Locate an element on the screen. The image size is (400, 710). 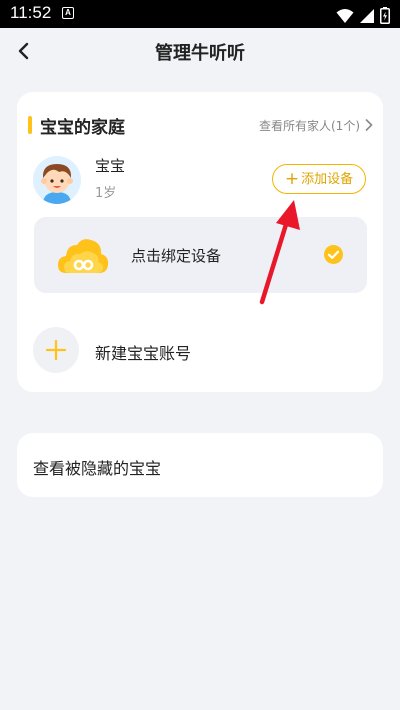
status-icons is located at coordinates (363, 14).